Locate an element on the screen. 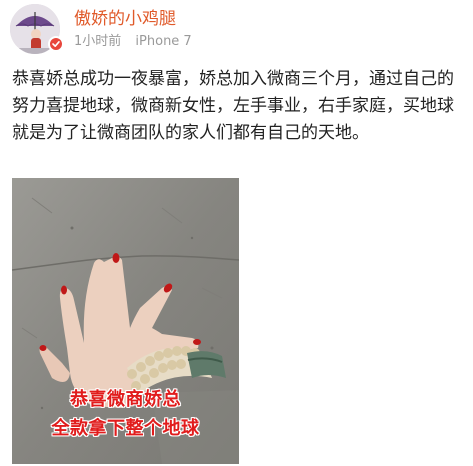 The width and height of the screenshot is (473, 466). post-meta: 1小时前 iPhone 7 is located at coordinates (138, 42).